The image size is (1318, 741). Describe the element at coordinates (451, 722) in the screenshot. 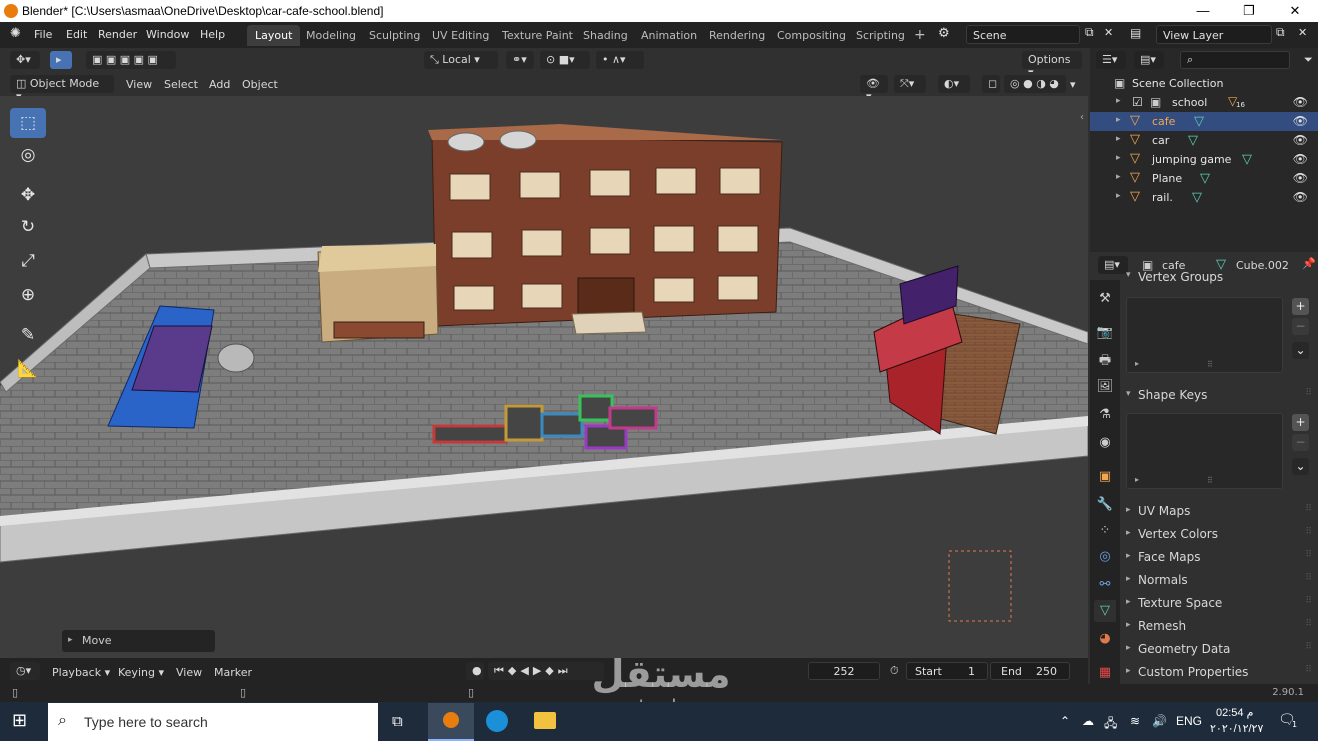

I see `taskbar-blender-app` at that location.